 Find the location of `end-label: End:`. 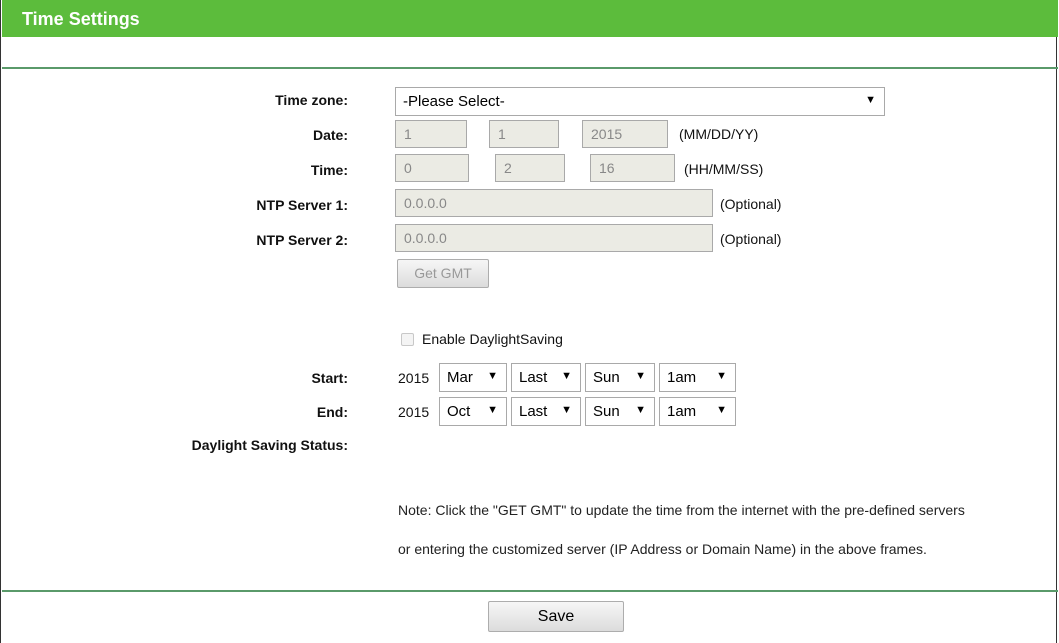

end-label: End: is located at coordinates (332, 412).